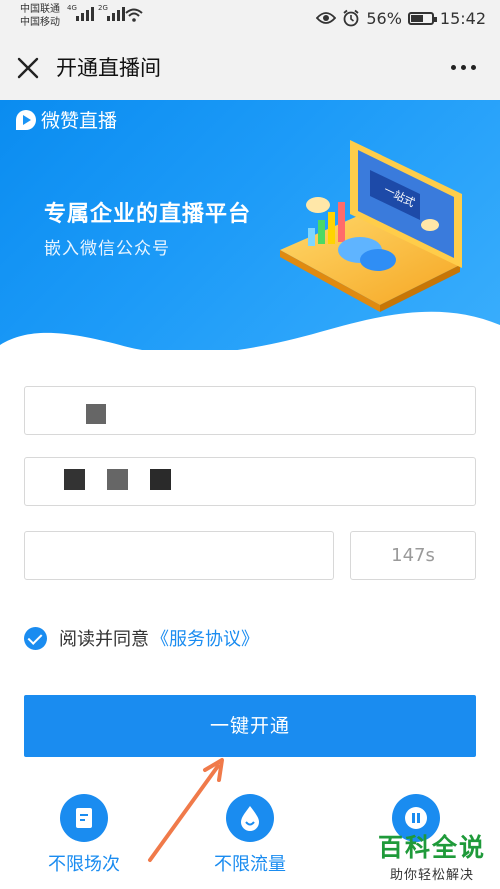  Describe the element at coordinates (351, 18) in the screenshot. I see `alarm-icon` at that location.